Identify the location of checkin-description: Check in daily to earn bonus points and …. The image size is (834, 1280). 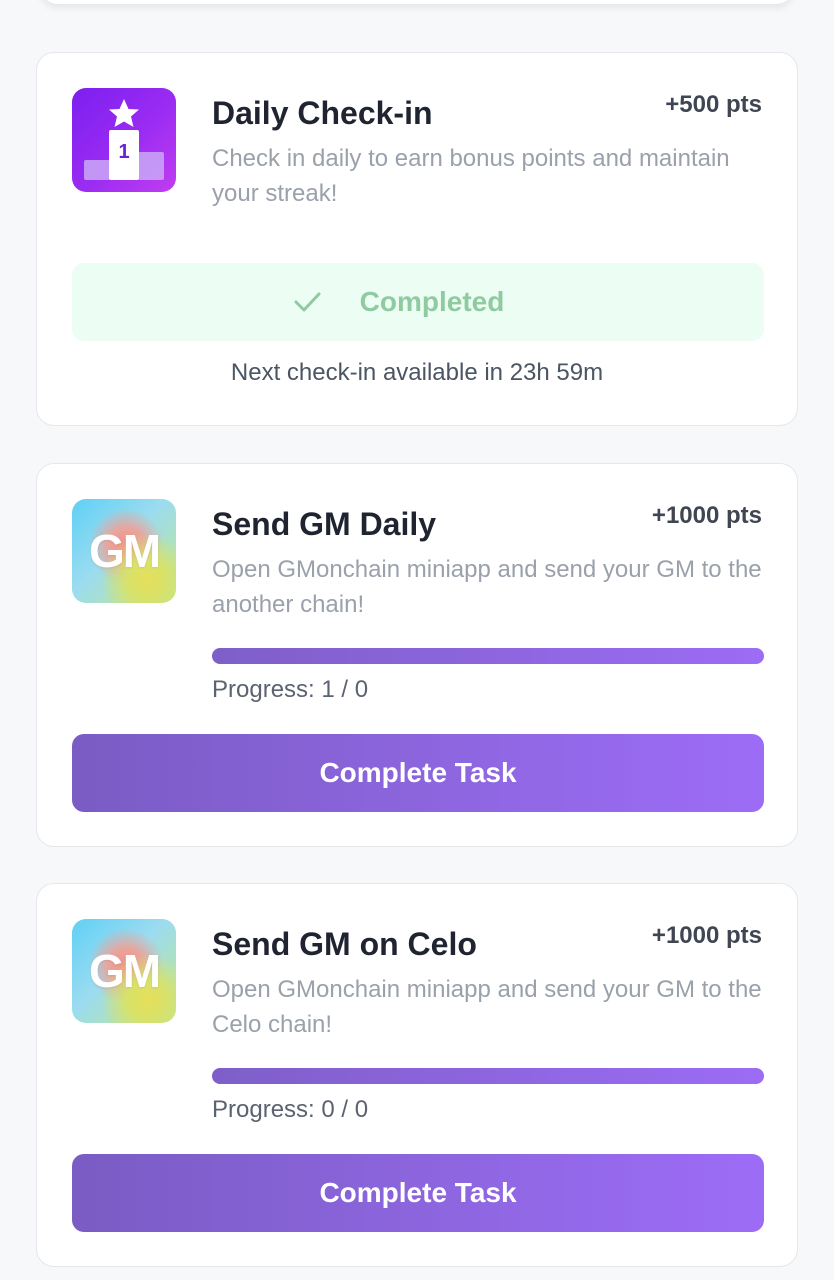
(471, 176).